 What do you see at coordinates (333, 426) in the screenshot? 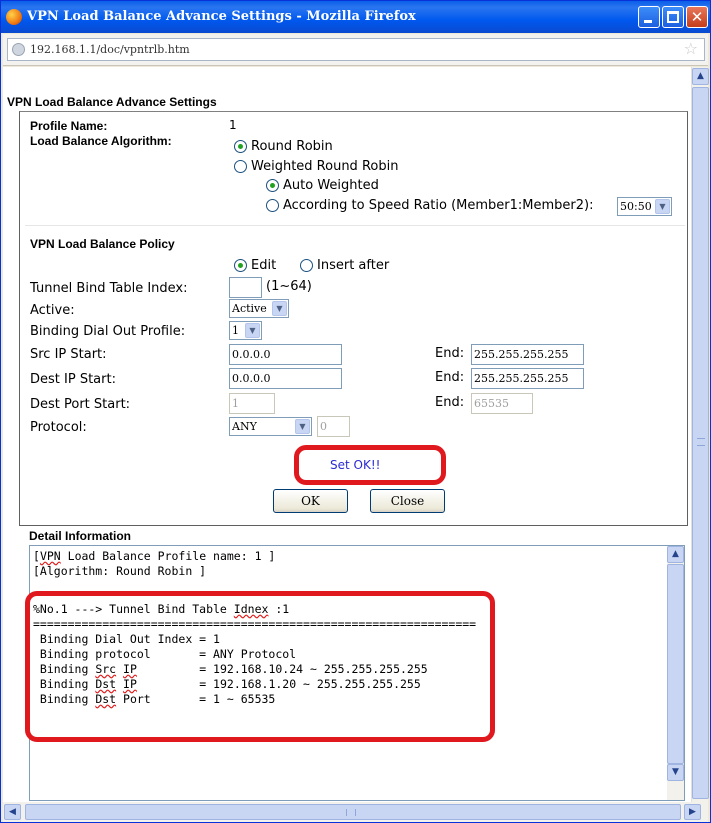
I see `protocol-number-input: 0` at bounding box center [333, 426].